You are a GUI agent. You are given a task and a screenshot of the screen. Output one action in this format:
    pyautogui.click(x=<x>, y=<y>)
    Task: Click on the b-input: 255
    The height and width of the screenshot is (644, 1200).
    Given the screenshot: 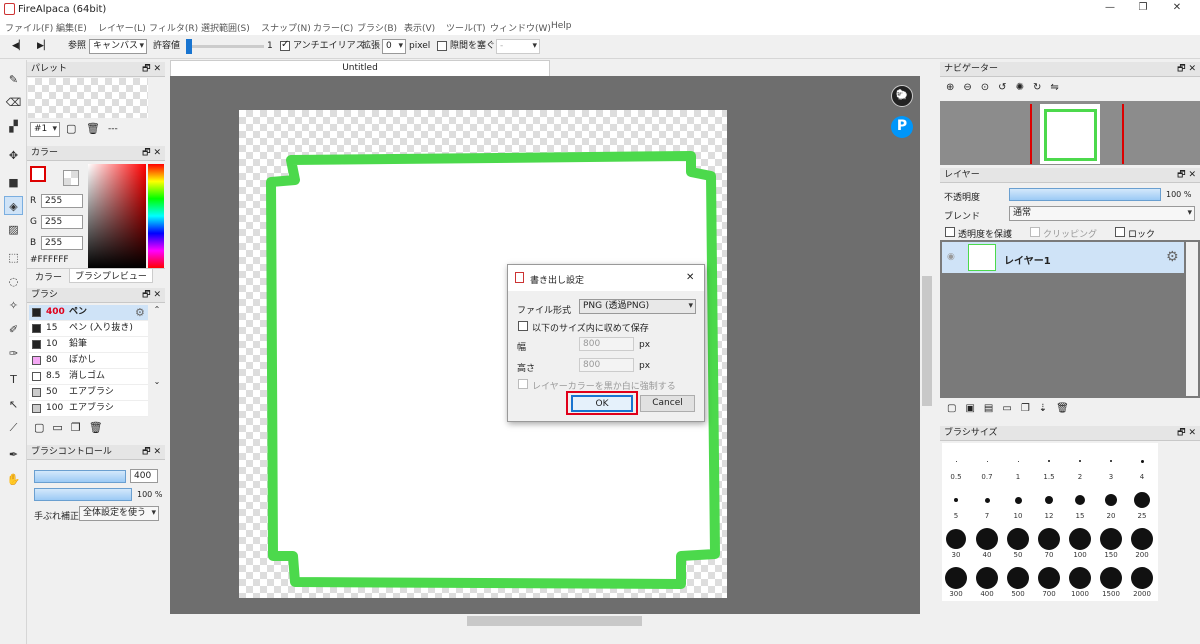 What is the action you would take?
    pyautogui.click(x=62, y=243)
    